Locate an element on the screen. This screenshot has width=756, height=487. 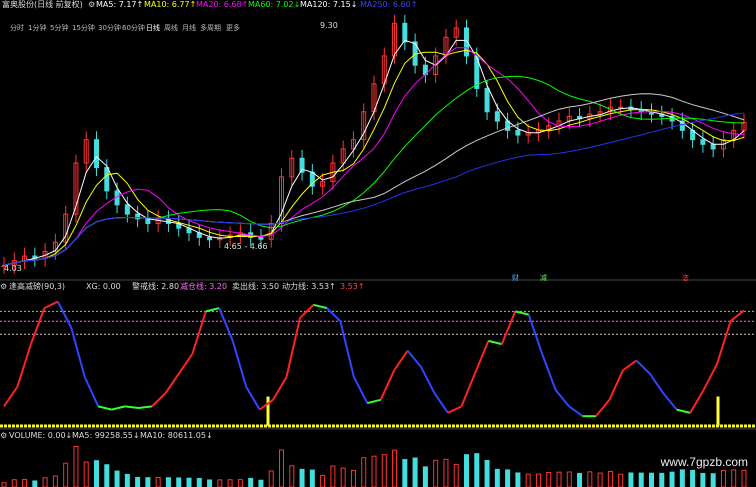
volume-label: VOLUME: 0.00↓ is located at coordinates (40, 436).